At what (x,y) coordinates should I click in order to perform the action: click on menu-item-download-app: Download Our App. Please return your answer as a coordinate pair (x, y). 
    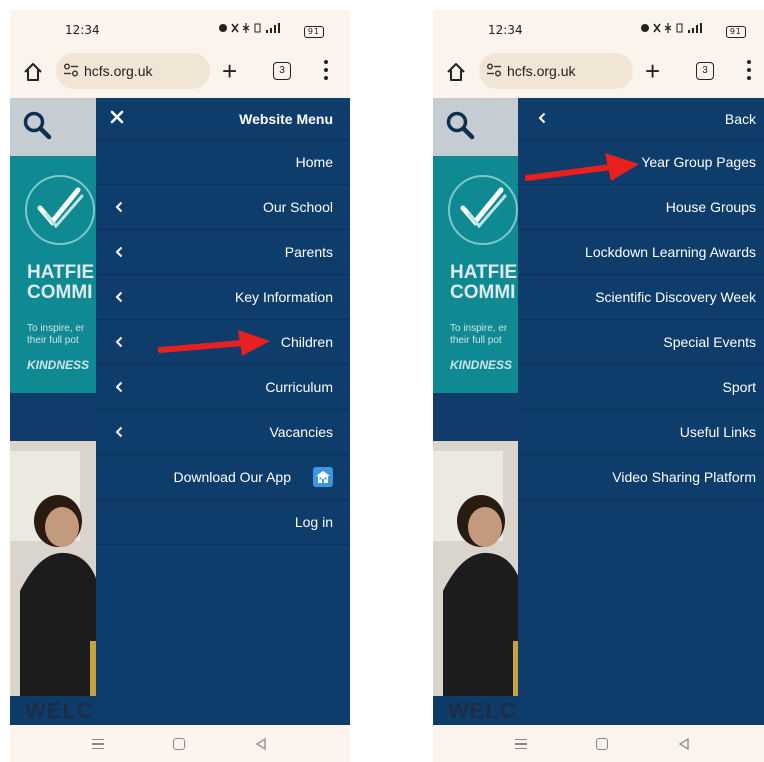
    Looking at the image, I should click on (223, 477).